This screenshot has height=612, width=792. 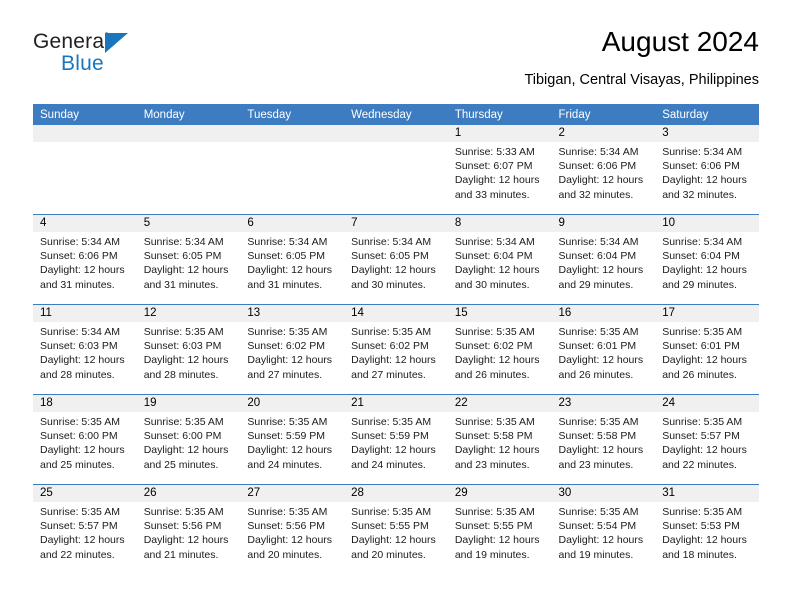 I want to click on calendar-day-cell-empty, so click(x=292, y=169).